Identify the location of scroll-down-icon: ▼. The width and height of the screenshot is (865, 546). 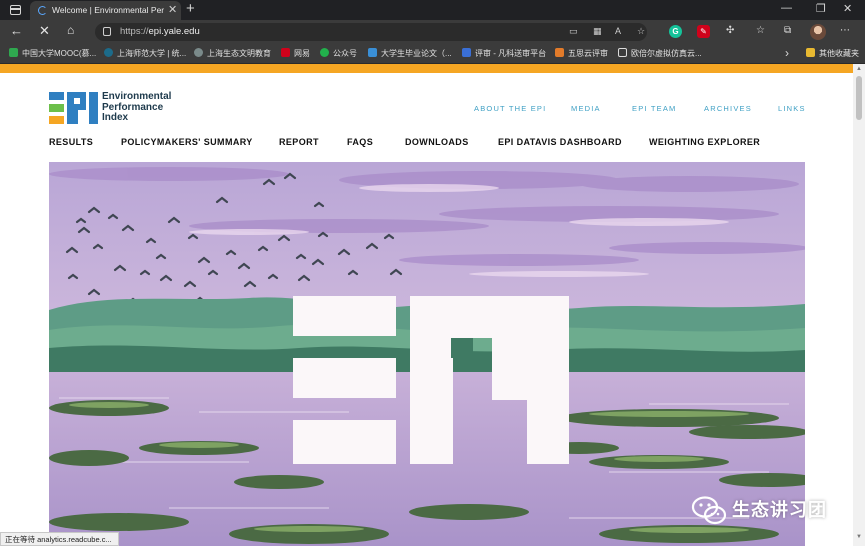
(859, 537).